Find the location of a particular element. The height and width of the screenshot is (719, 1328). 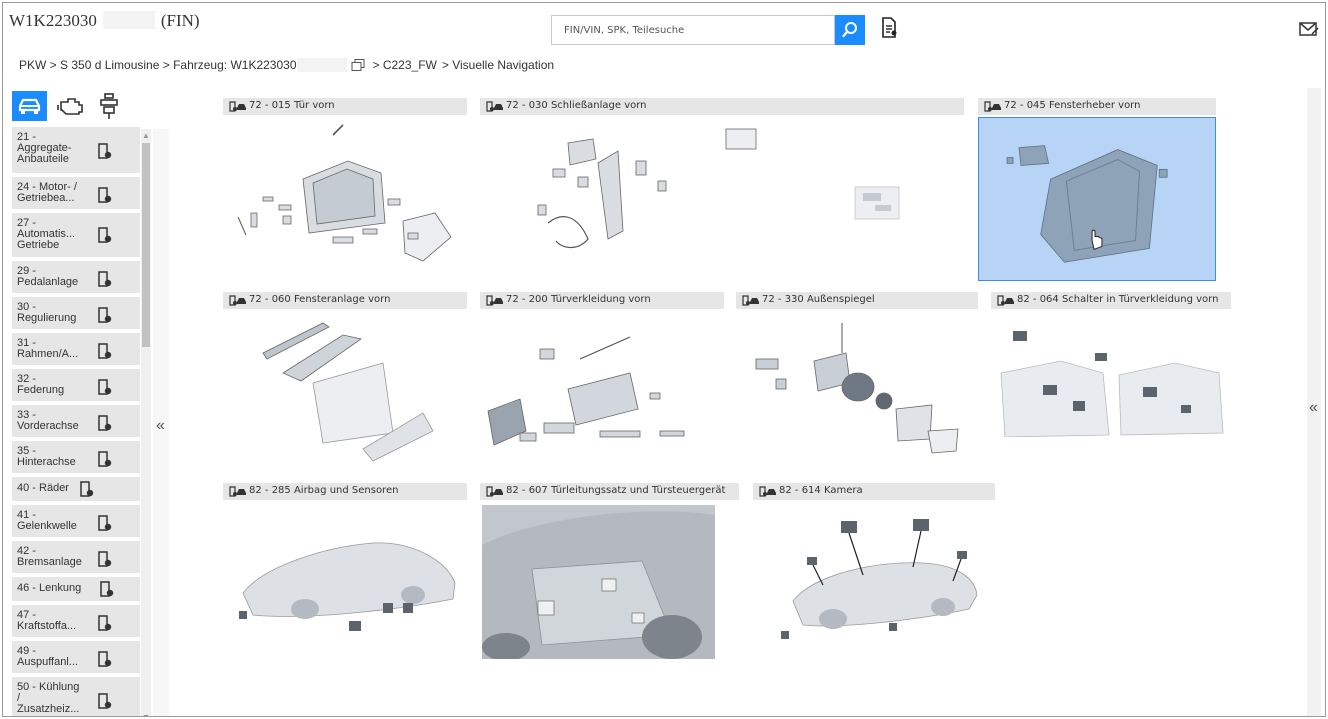

scroll-down-icon: ▼ is located at coordinates (146, 714).